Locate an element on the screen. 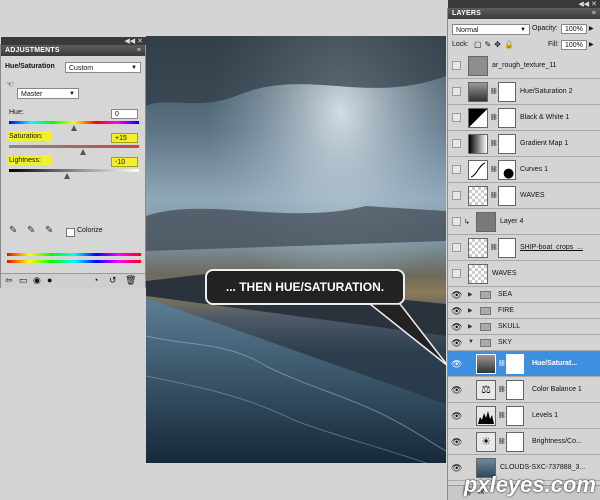  layer-row: ⛓ Black & White 1 is located at coordinates (524, 118).